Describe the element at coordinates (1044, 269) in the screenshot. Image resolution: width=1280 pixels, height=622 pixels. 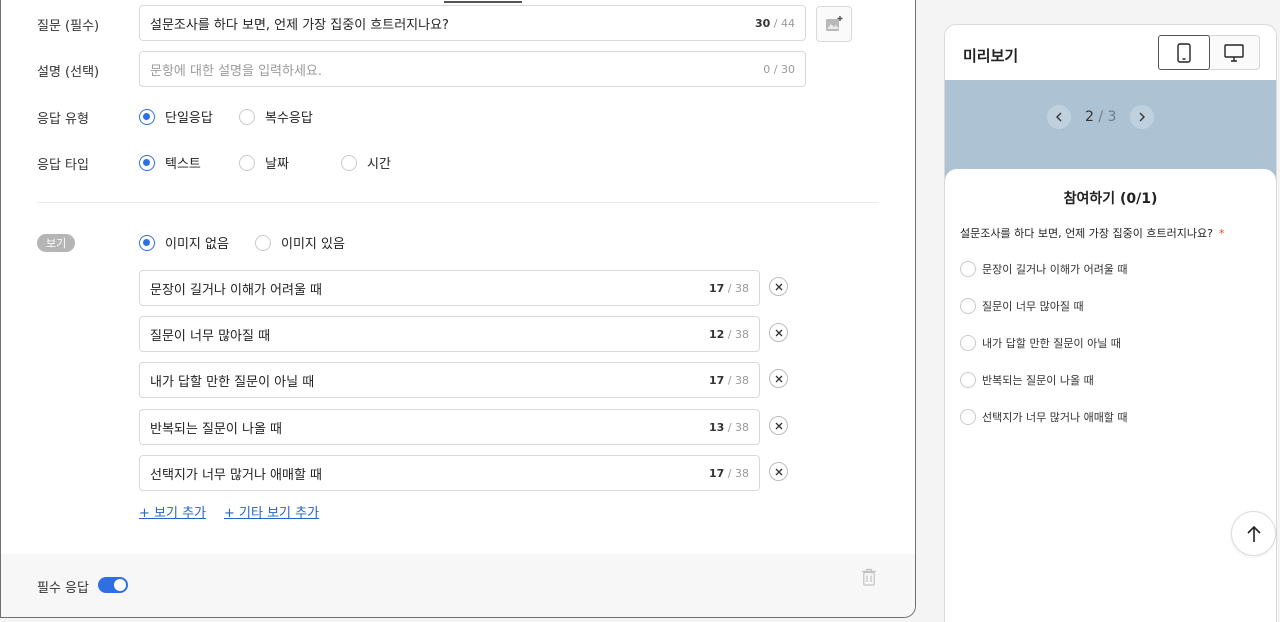
I see `preview-option: 문장이 길거나 이해가 어려울 때` at that location.